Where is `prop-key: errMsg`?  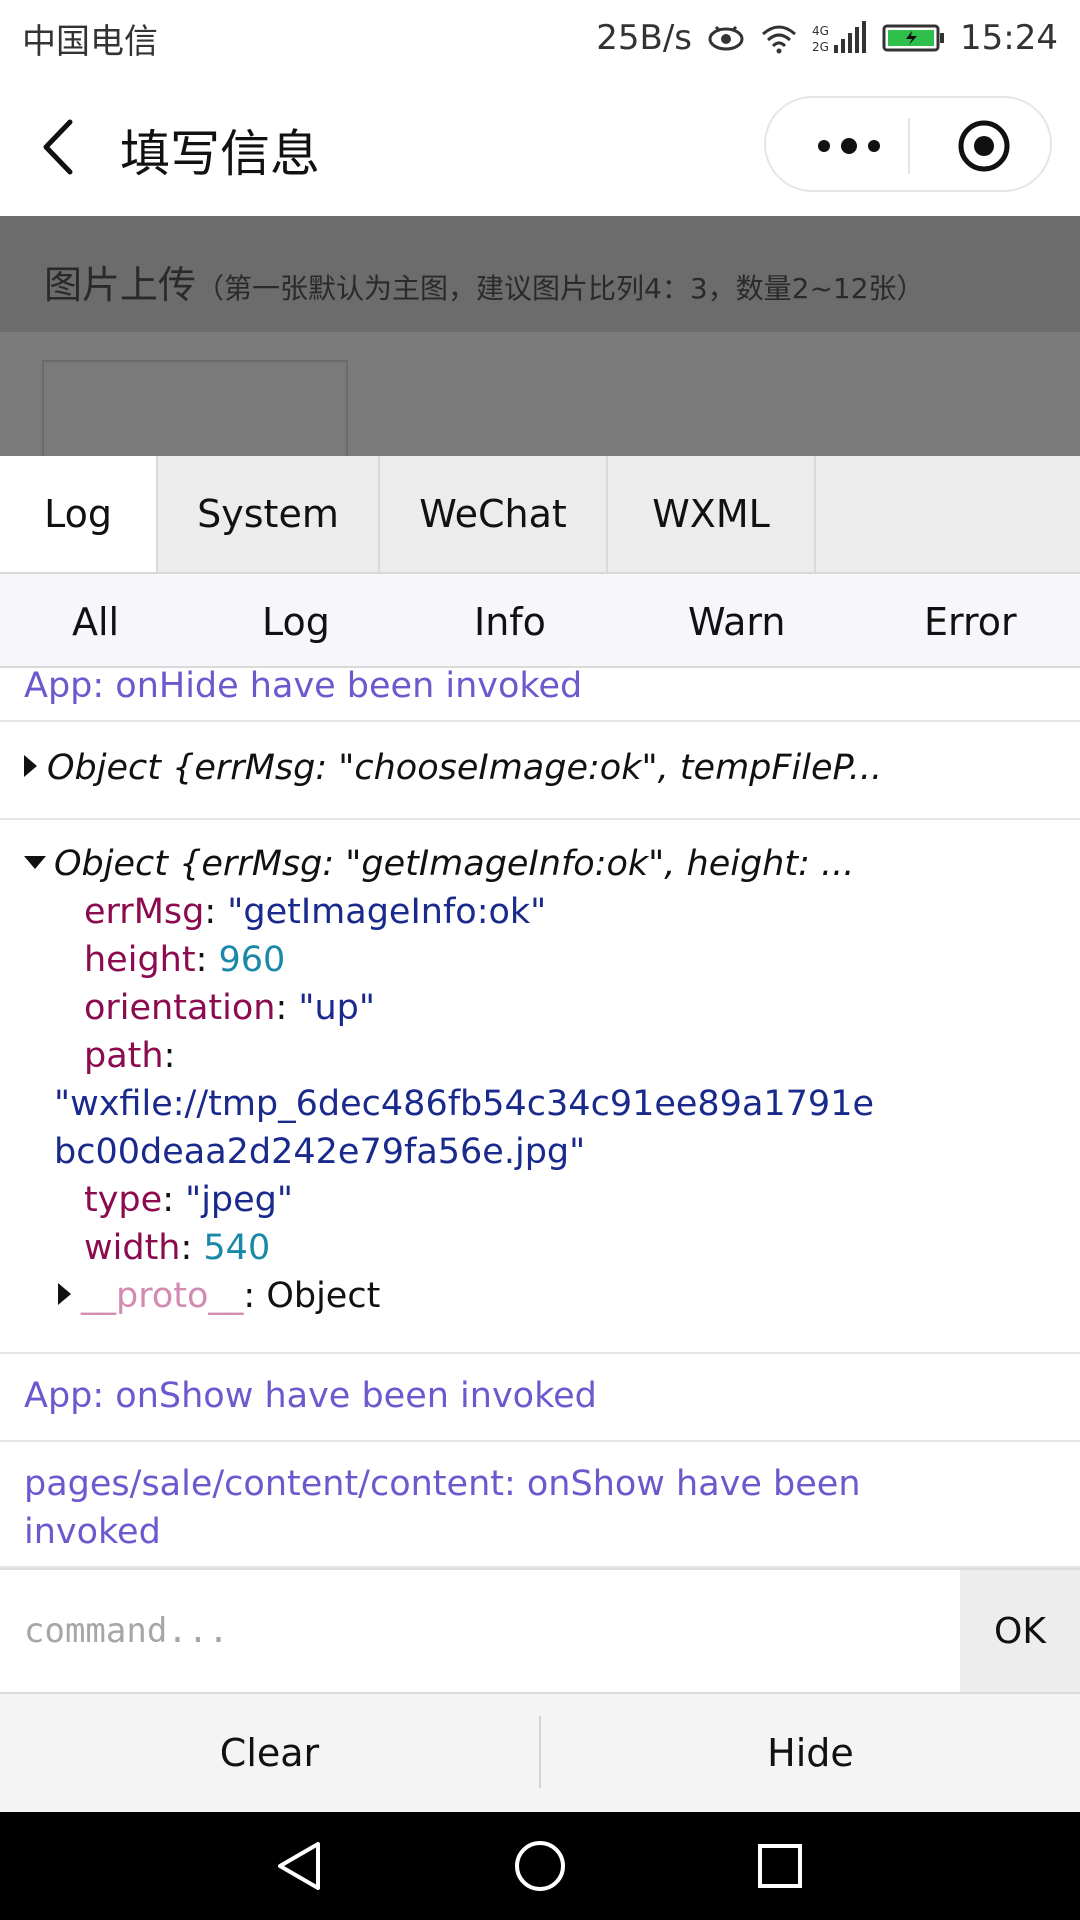
prop-key: errMsg is located at coordinates (144, 912).